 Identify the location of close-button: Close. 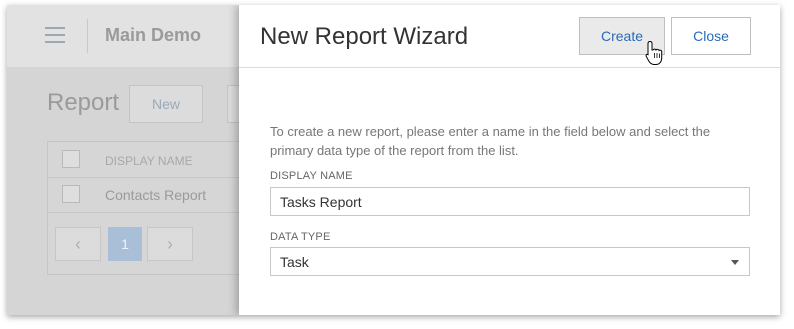
(711, 36).